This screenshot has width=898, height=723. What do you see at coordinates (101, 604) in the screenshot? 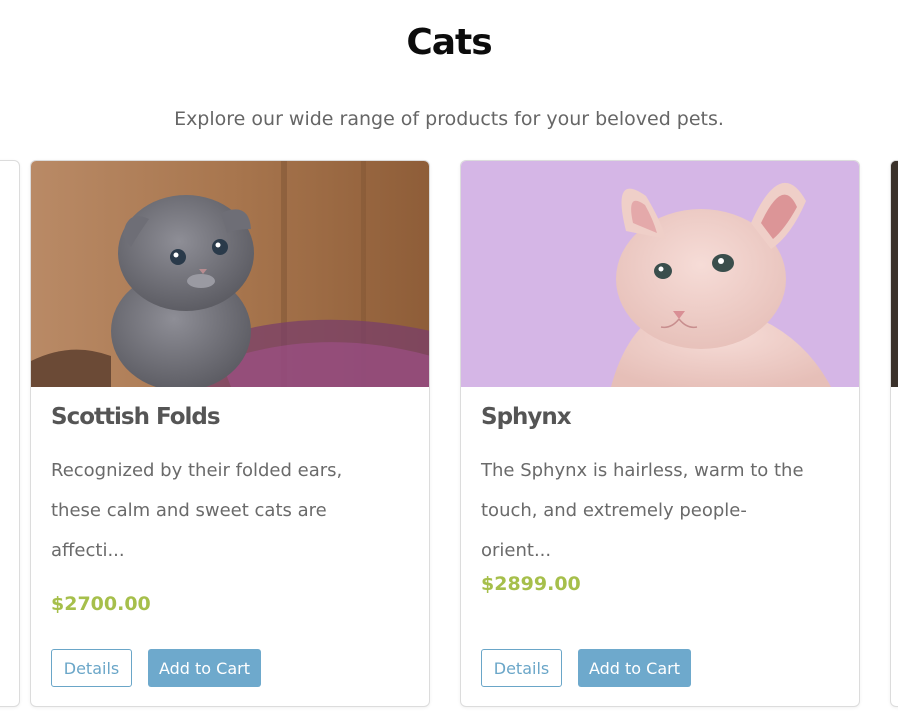
I see `product-price: $2700.00` at bounding box center [101, 604].